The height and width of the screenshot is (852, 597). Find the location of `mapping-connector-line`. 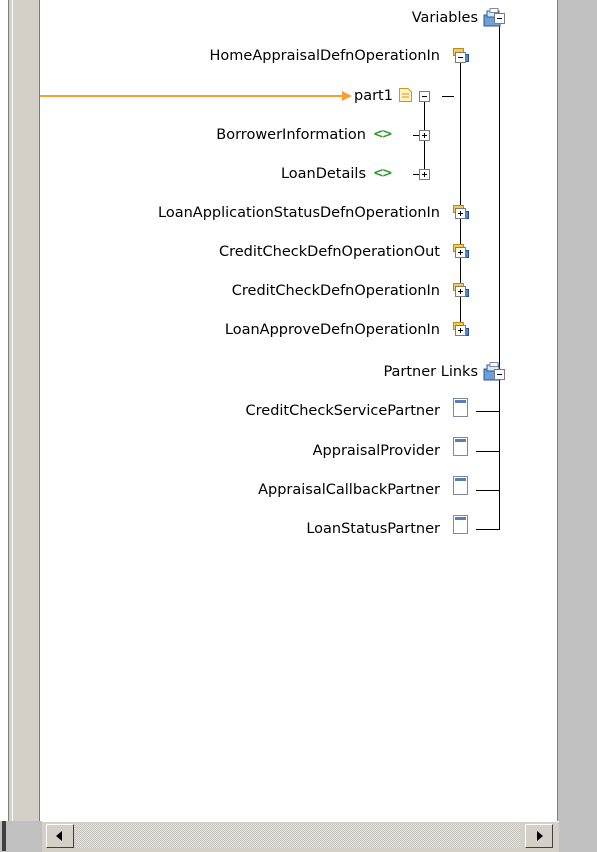

mapping-connector-line is located at coordinates (200, 96).